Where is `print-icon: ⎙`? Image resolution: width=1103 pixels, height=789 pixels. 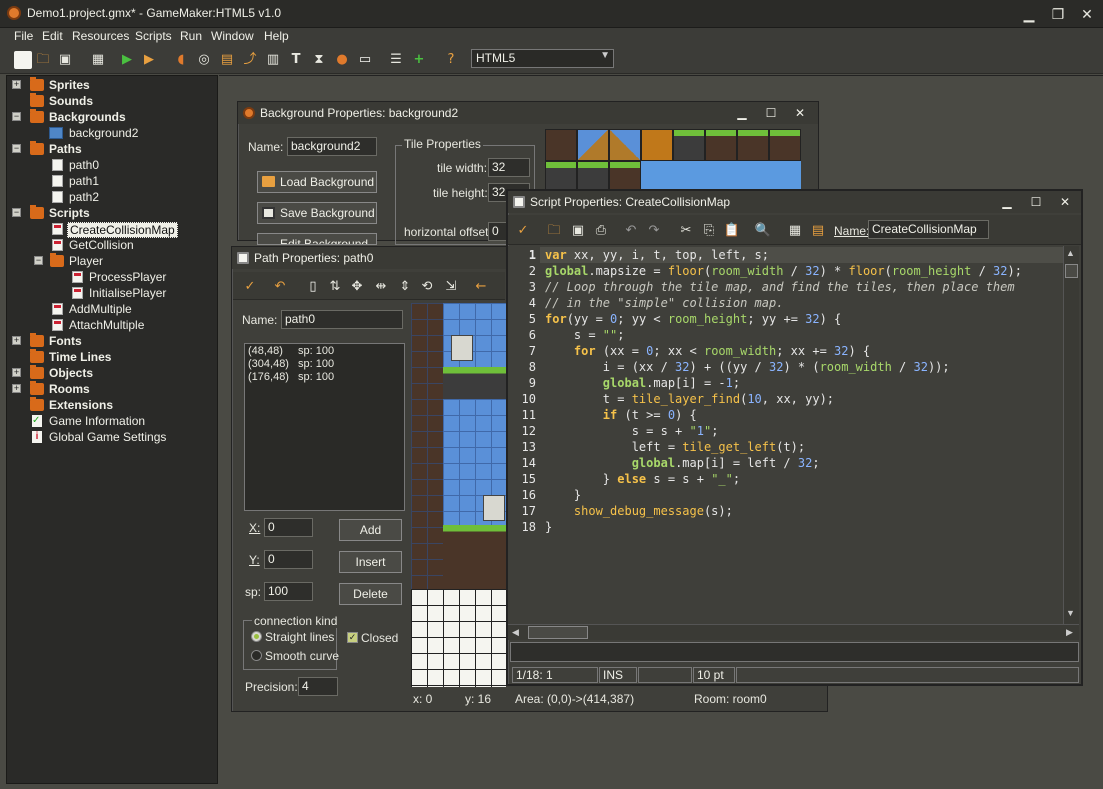 print-icon: ⎙ is located at coordinates (601, 231).